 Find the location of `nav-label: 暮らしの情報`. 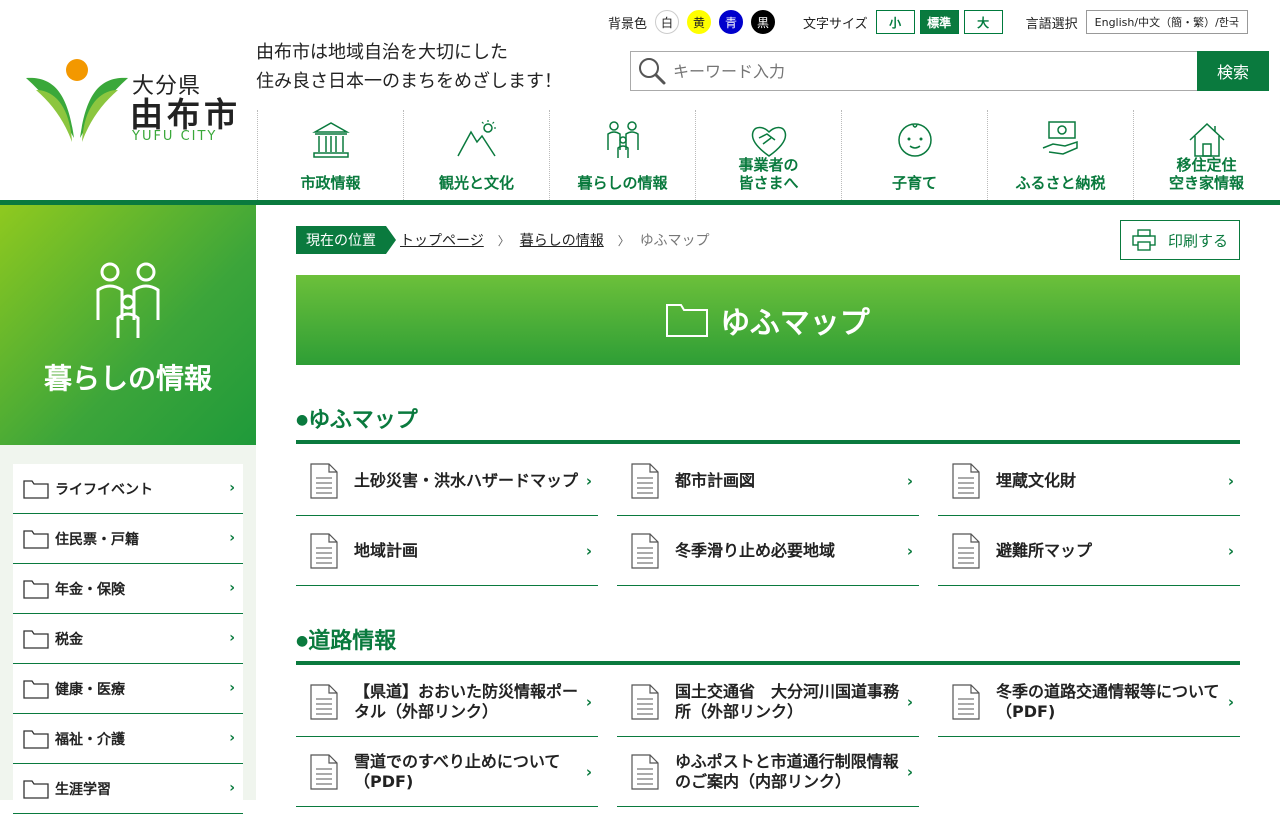

nav-label: 暮らしの情報 is located at coordinates (622, 183).